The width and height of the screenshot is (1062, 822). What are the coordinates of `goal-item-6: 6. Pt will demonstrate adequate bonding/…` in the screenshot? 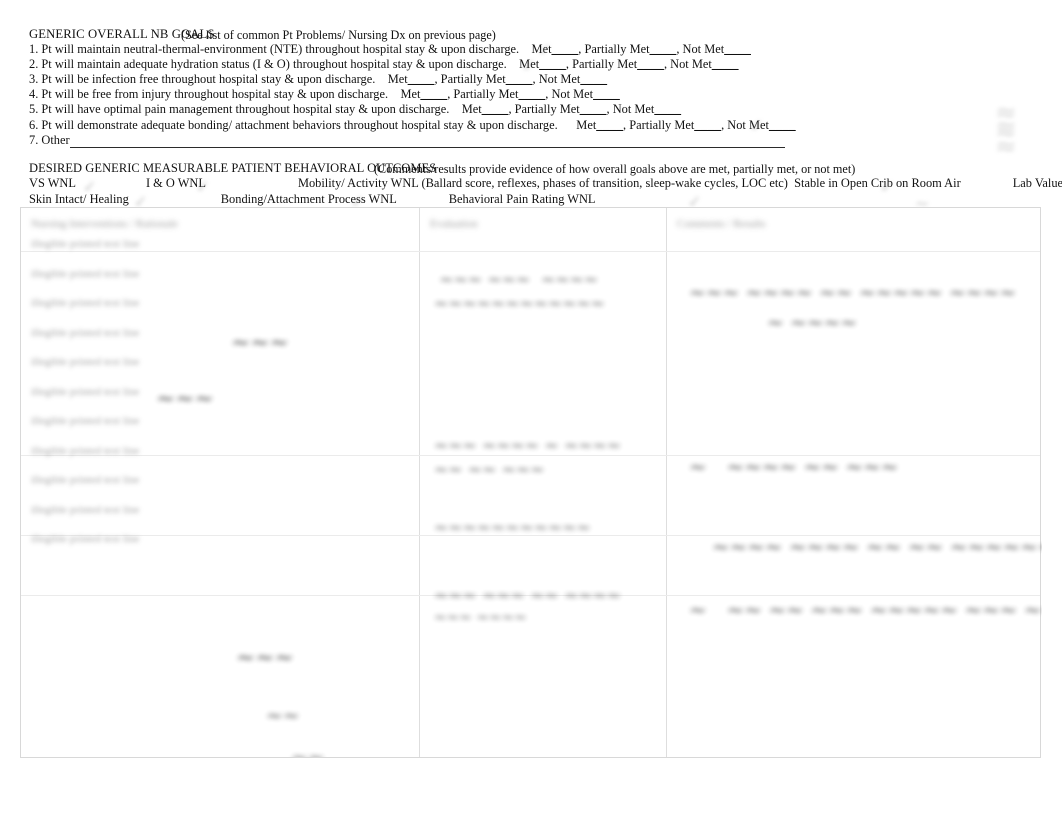 It's located at (534, 125).